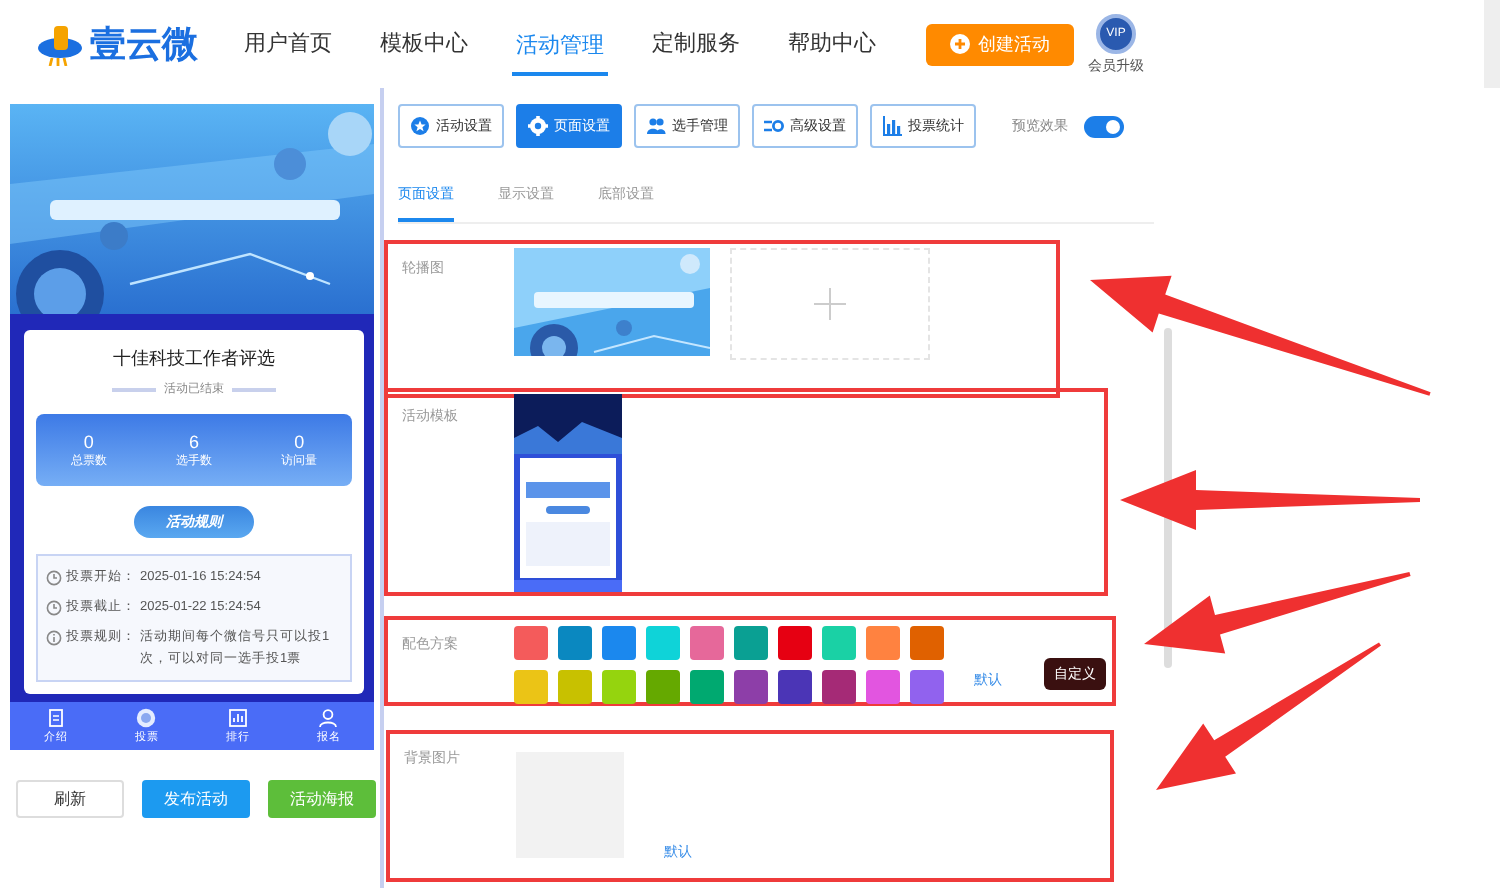 The width and height of the screenshot is (1500, 888). What do you see at coordinates (424, 44) in the screenshot?
I see `nav-link: 模板中心` at bounding box center [424, 44].